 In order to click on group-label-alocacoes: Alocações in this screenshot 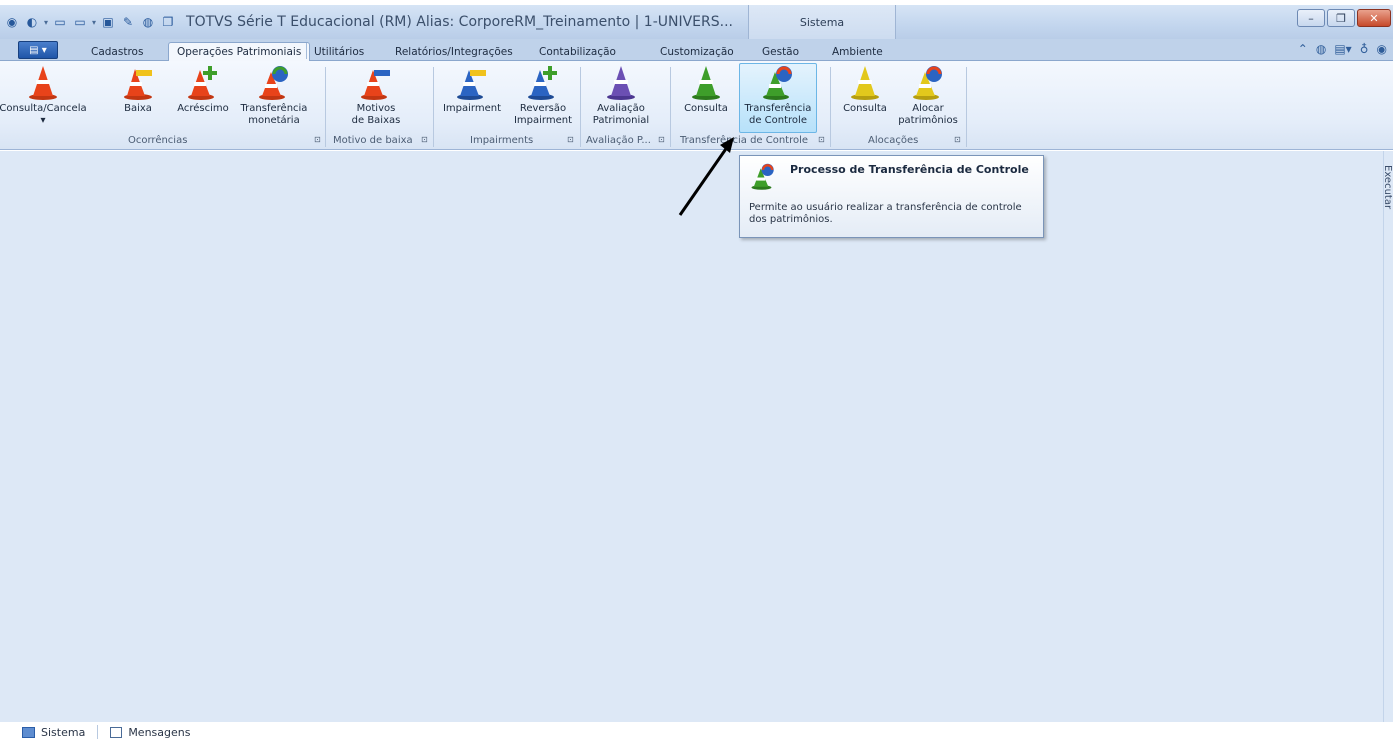, I will do `click(893, 140)`.